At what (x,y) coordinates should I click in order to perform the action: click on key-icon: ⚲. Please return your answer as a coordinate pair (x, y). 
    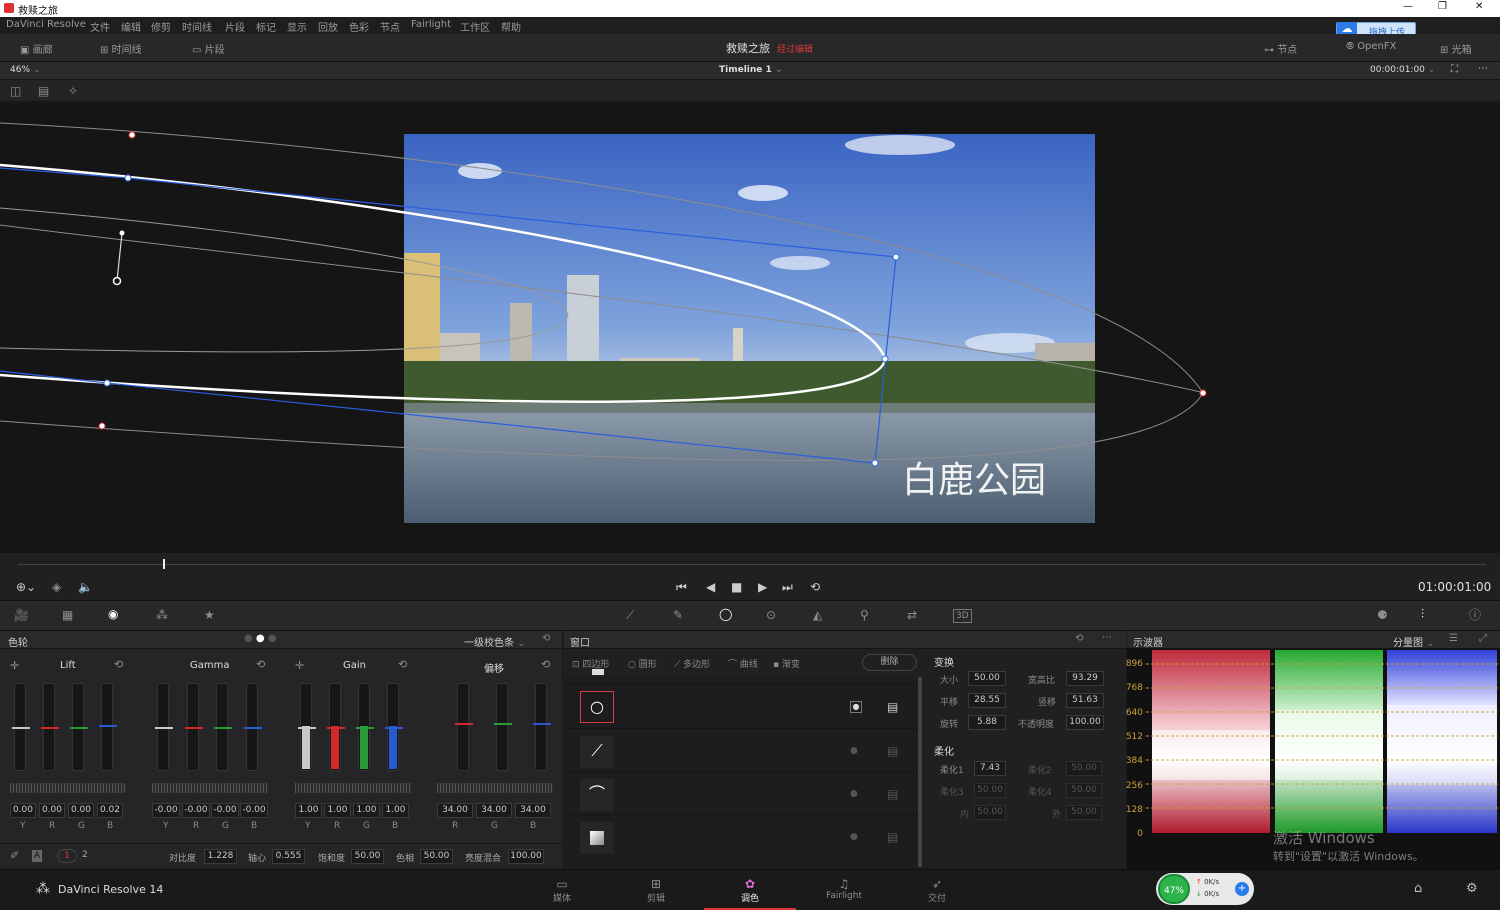
    Looking at the image, I should click on (864, 615).